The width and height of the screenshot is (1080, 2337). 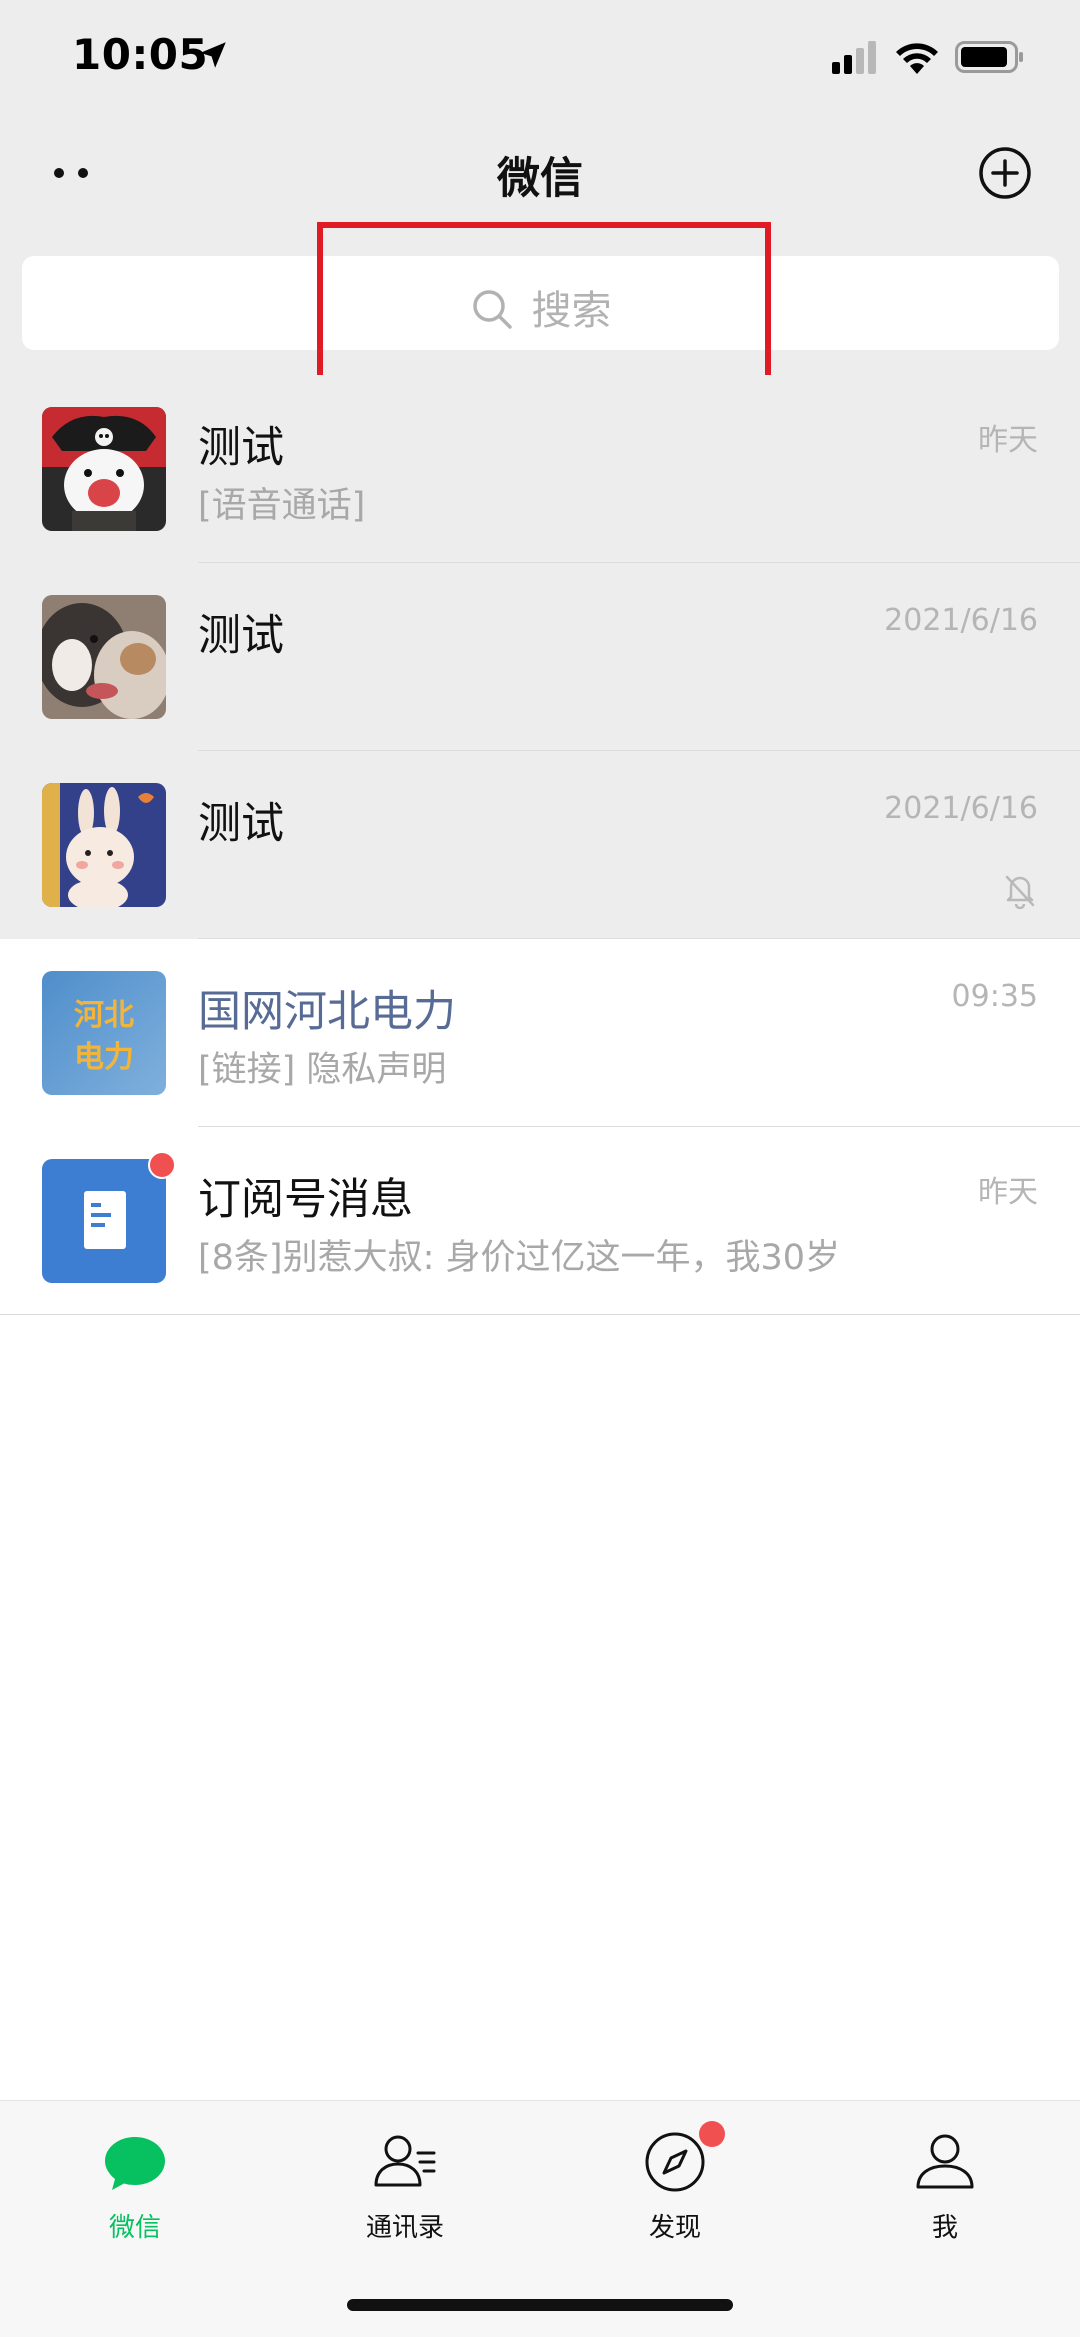 What do you see at coordinates (994, 996) in the screenshot?
I see `chat-time: 09:35` at bounding box center [994, 996].